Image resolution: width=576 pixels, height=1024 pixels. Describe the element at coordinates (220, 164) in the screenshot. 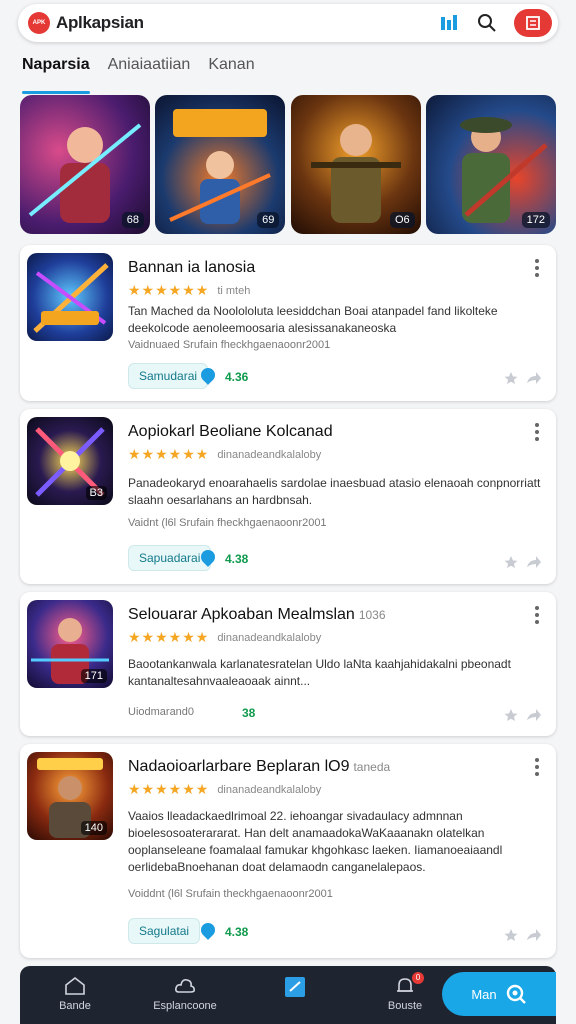

I see `featured-banner-2: 69` at that location.